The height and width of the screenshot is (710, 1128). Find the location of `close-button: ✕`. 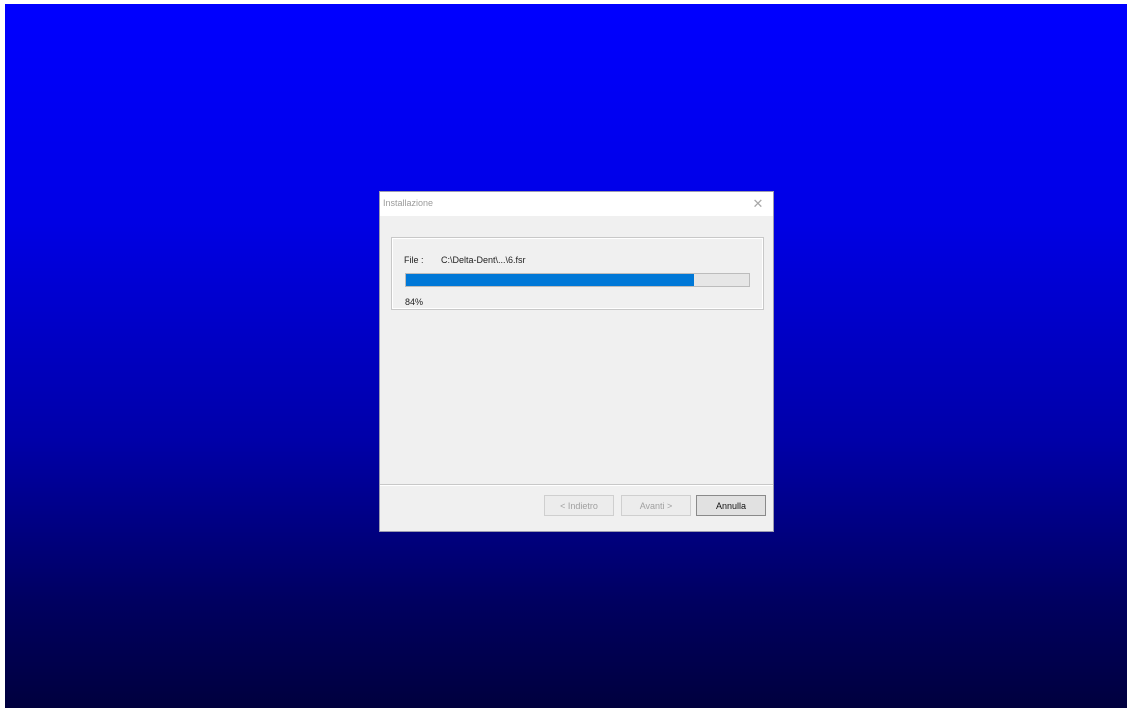

close-button: ✕ is located at coordinates (758, 204).